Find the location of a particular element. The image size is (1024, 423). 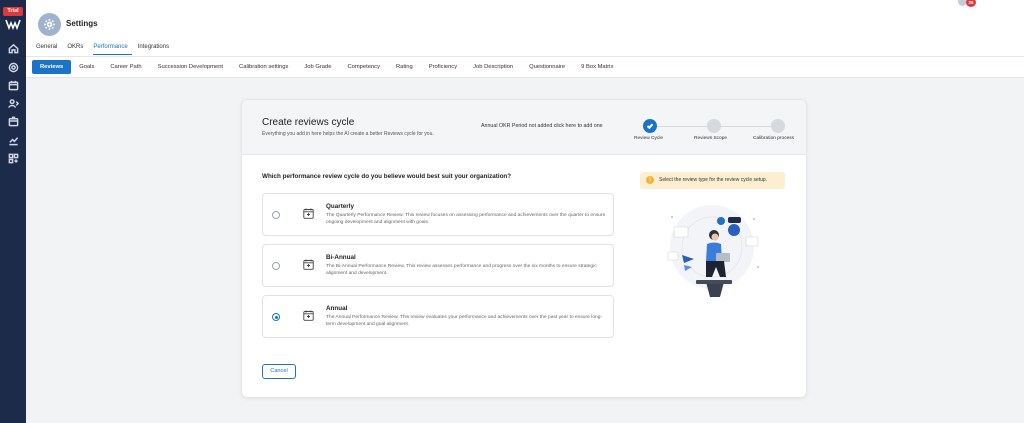

subtab-job-description: Job Description is located at coordinates (493, 67).